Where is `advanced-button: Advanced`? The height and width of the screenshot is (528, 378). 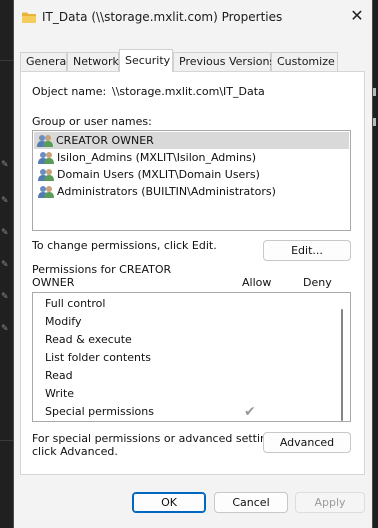
advanced-button: Advanced is located at coordinates (307, 442).